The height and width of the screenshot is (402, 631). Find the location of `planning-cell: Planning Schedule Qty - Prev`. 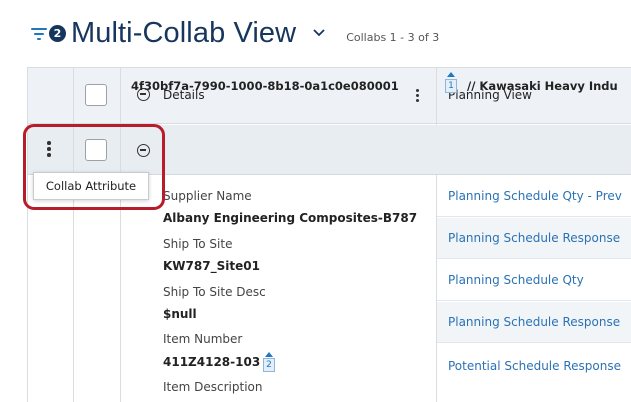

planning-cell: Planning Schedule Qty - Prev is located at coordinates (534, 196).